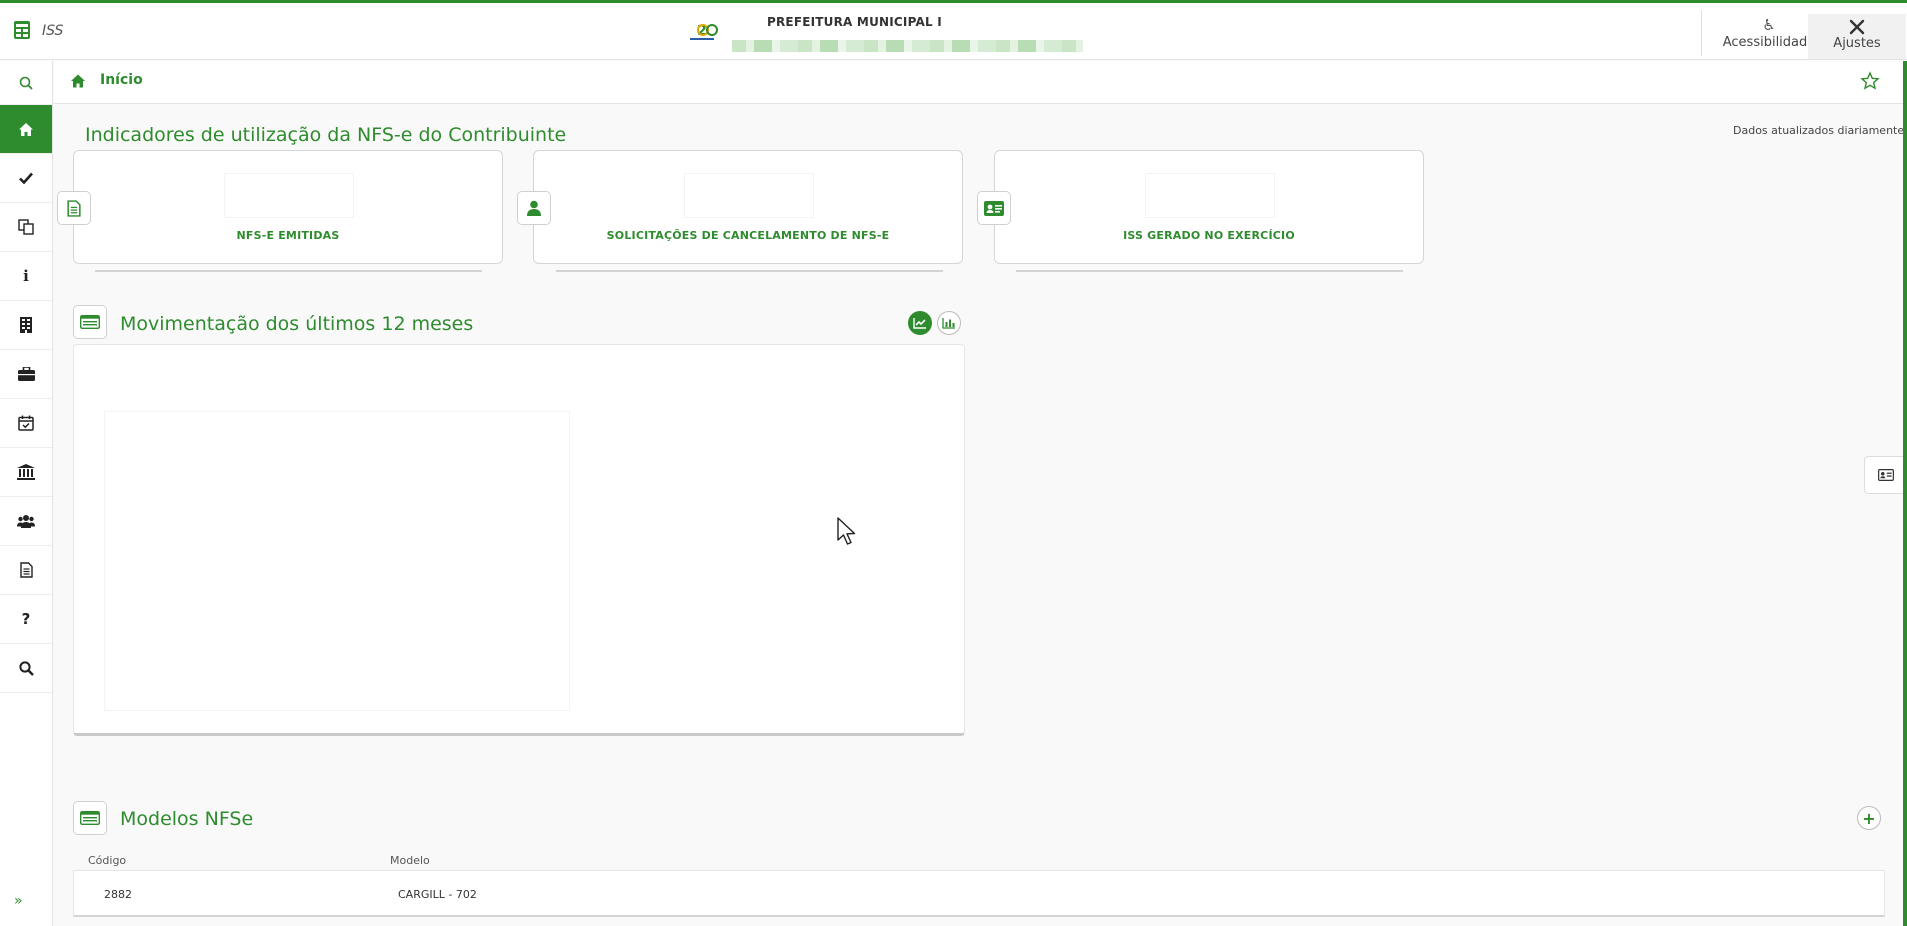 The width and height of the screenshot is (1907, 926). I want to click on cell-codigo: 2882, so click(118, 894).